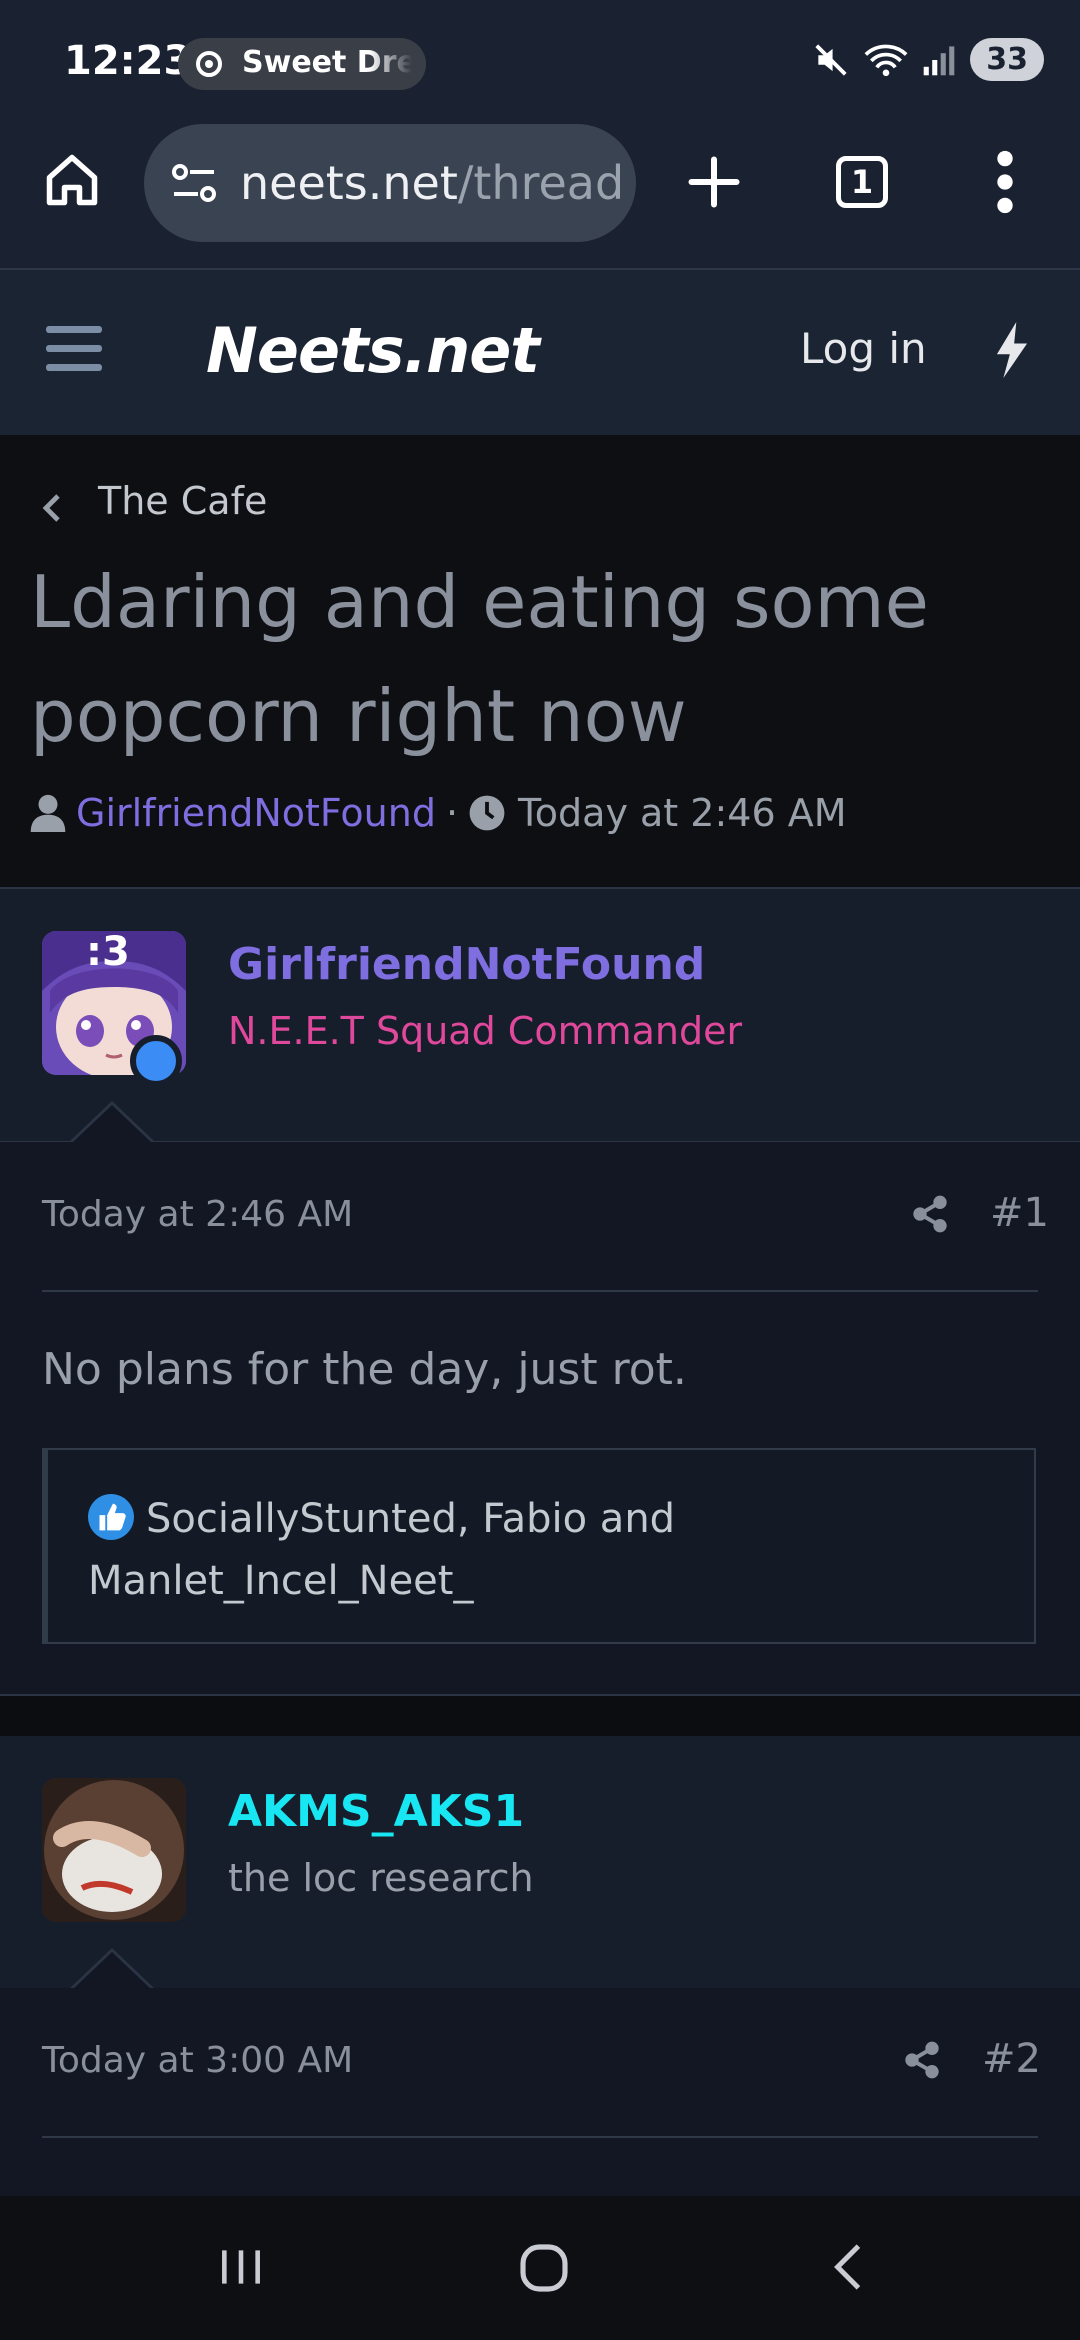 This screenshot has width=1080, height=2340. I want to click on avatar-badge-text: :3, so click(108, 953).